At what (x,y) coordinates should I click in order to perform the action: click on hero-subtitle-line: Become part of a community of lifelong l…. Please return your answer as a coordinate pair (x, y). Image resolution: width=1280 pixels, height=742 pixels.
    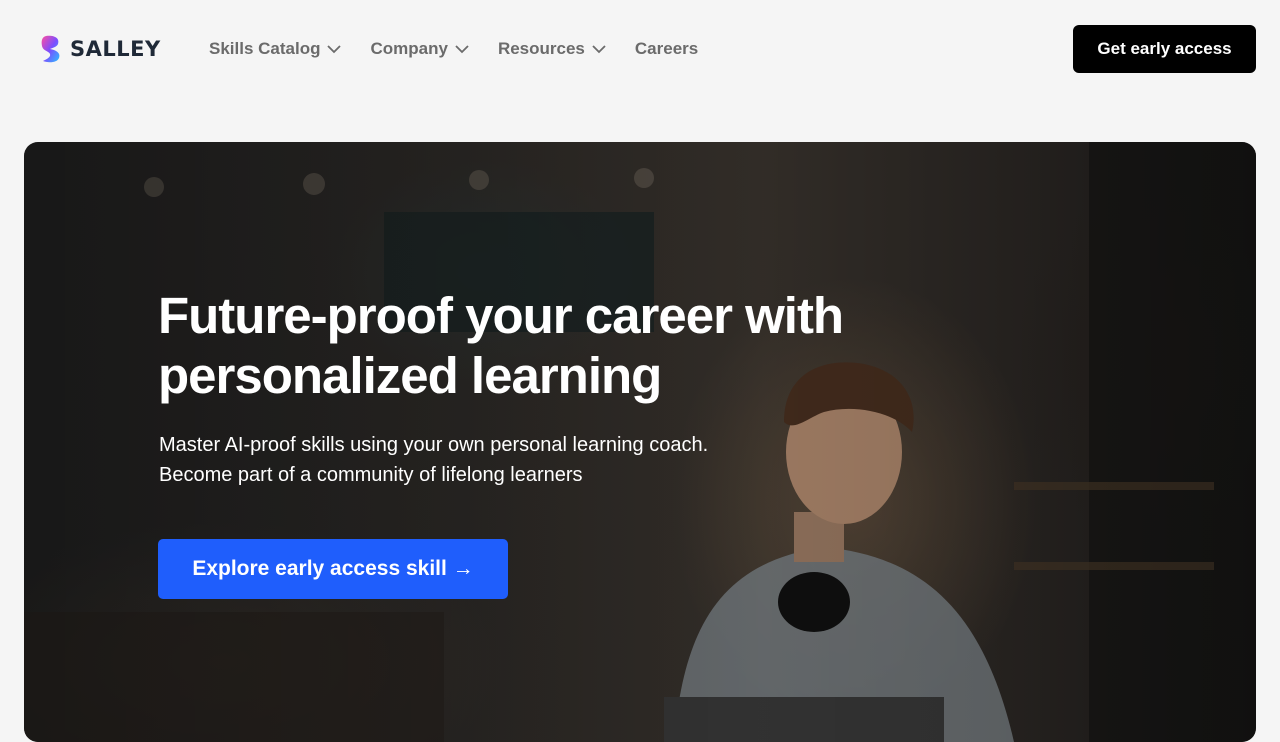
    Looking at the image, I should click on (371, 475).